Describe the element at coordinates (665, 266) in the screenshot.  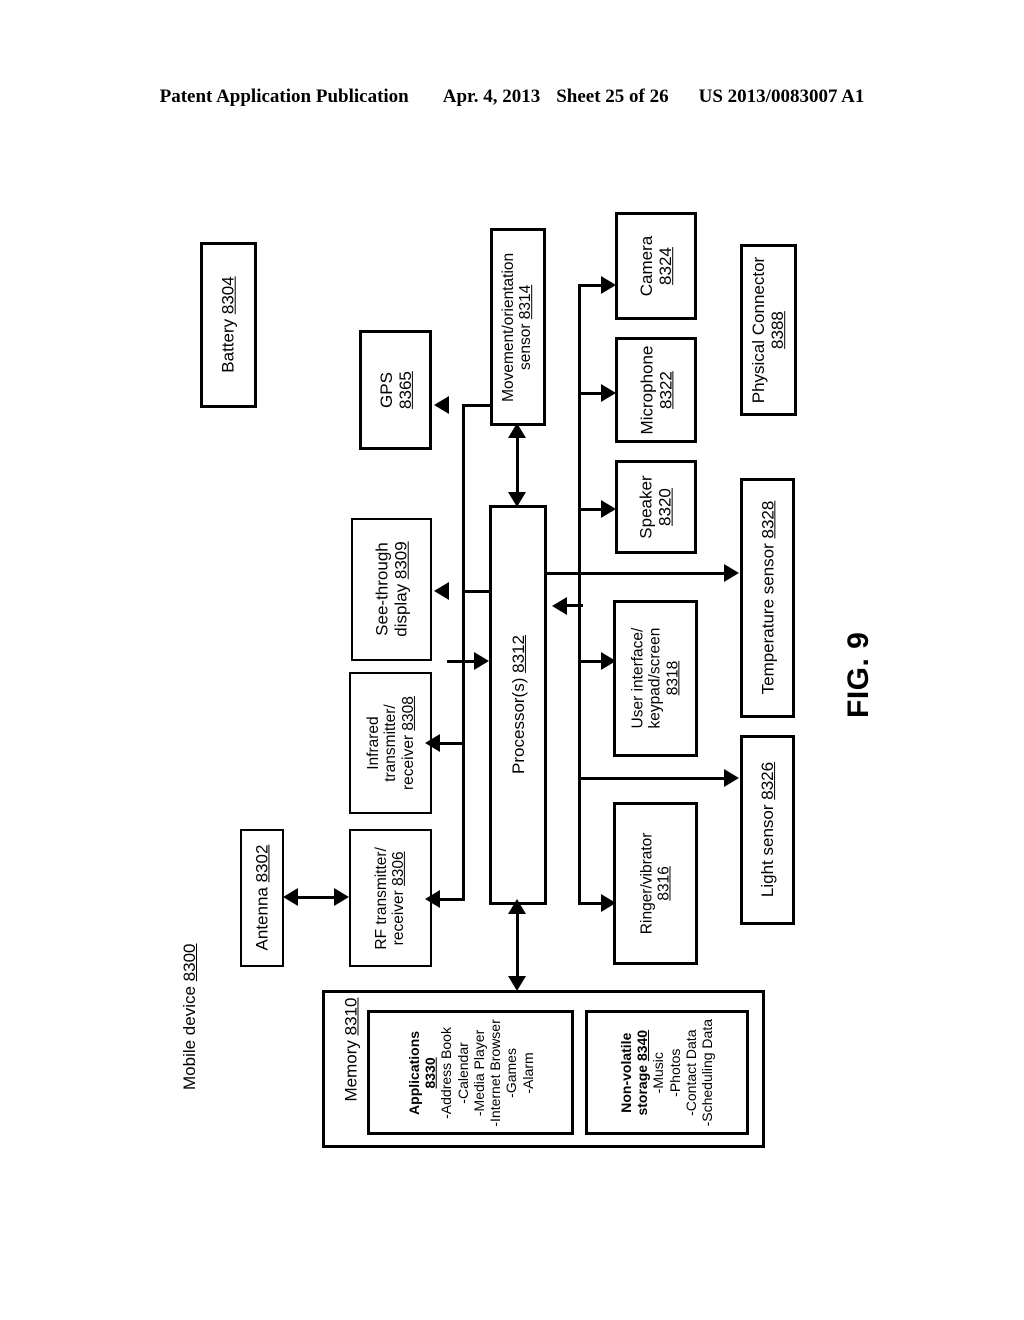
I see `camera-ref: 8324` at that location.